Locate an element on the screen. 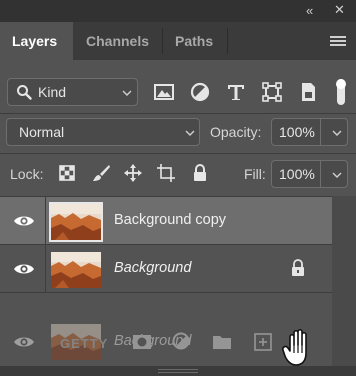  filter-kind-select: Kind is located at coordinates (72, 92).